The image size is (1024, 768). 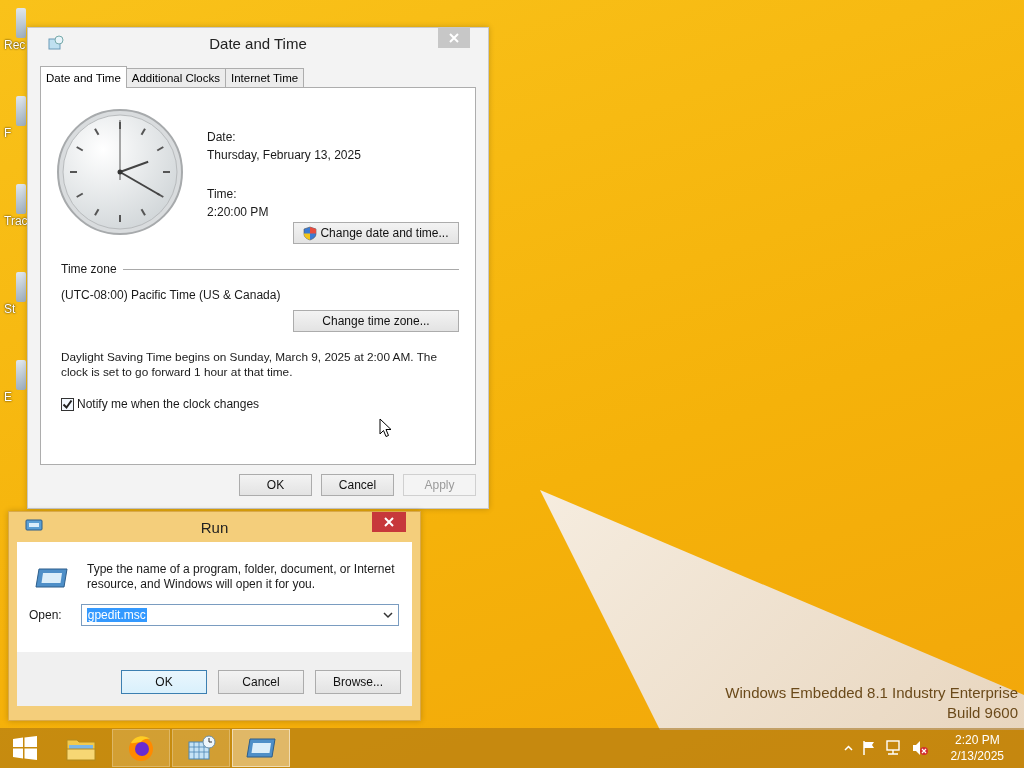 I want to click on browser-icon, so click(x=141, y=748).